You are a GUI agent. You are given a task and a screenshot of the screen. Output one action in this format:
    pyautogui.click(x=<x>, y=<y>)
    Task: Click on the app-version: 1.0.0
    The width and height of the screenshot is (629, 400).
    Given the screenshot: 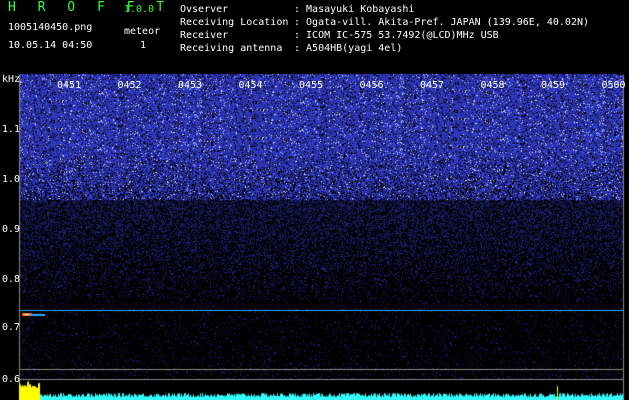 What is the action you would take?
    pyautogui.click(x=139, y=9)
    